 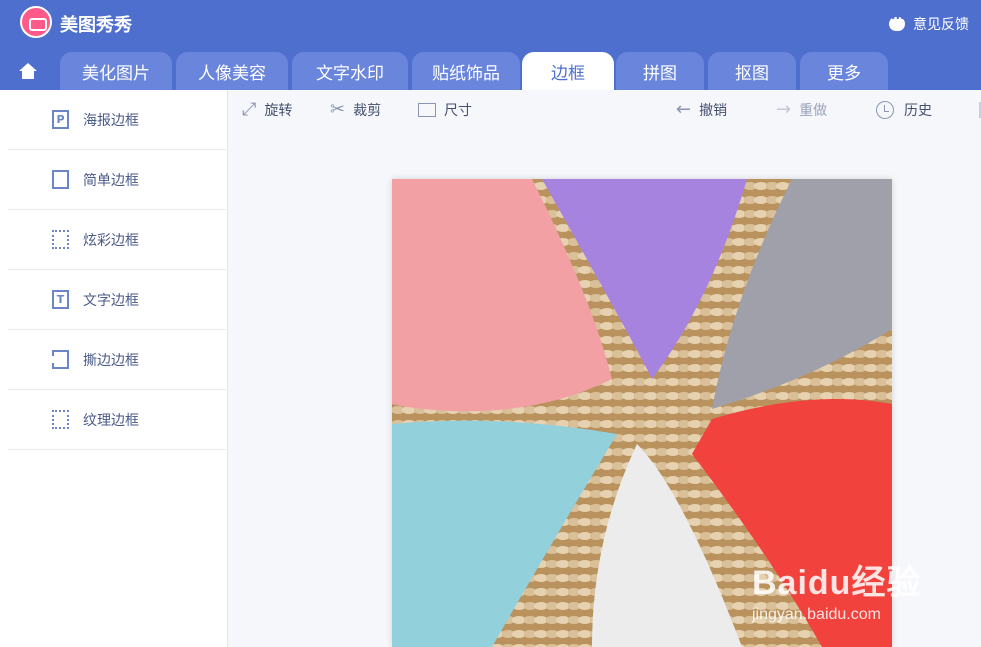 I want to click on app-logo-icon, so click(x=36, y=22).